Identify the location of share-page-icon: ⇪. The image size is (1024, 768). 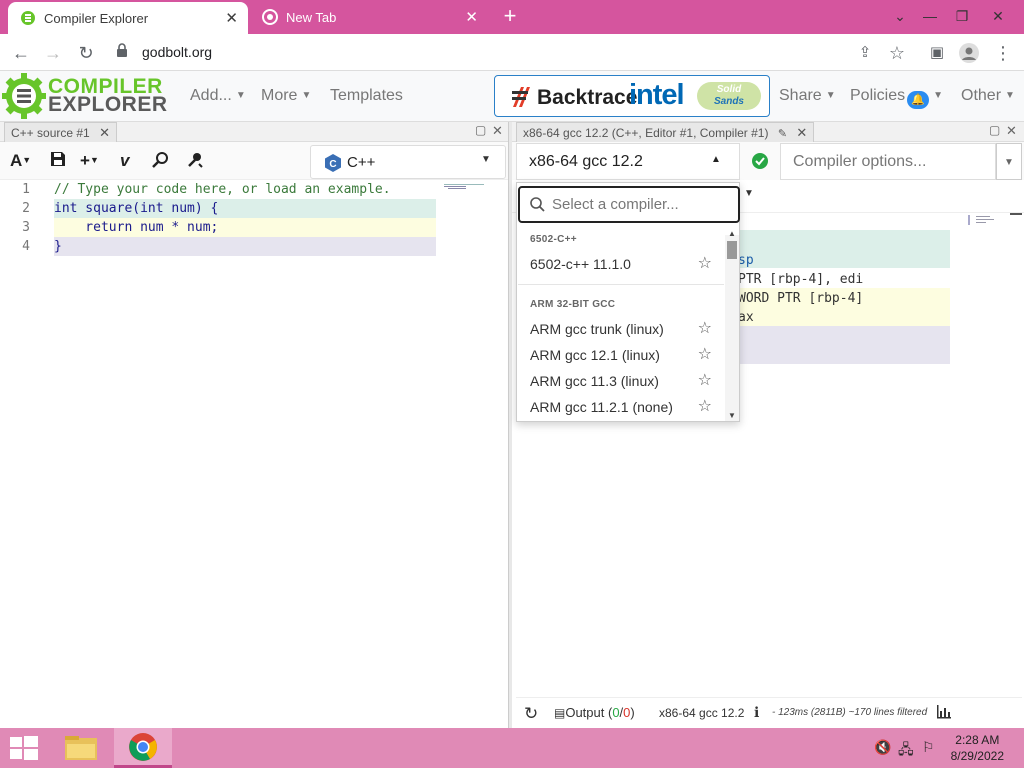
(865, 53).